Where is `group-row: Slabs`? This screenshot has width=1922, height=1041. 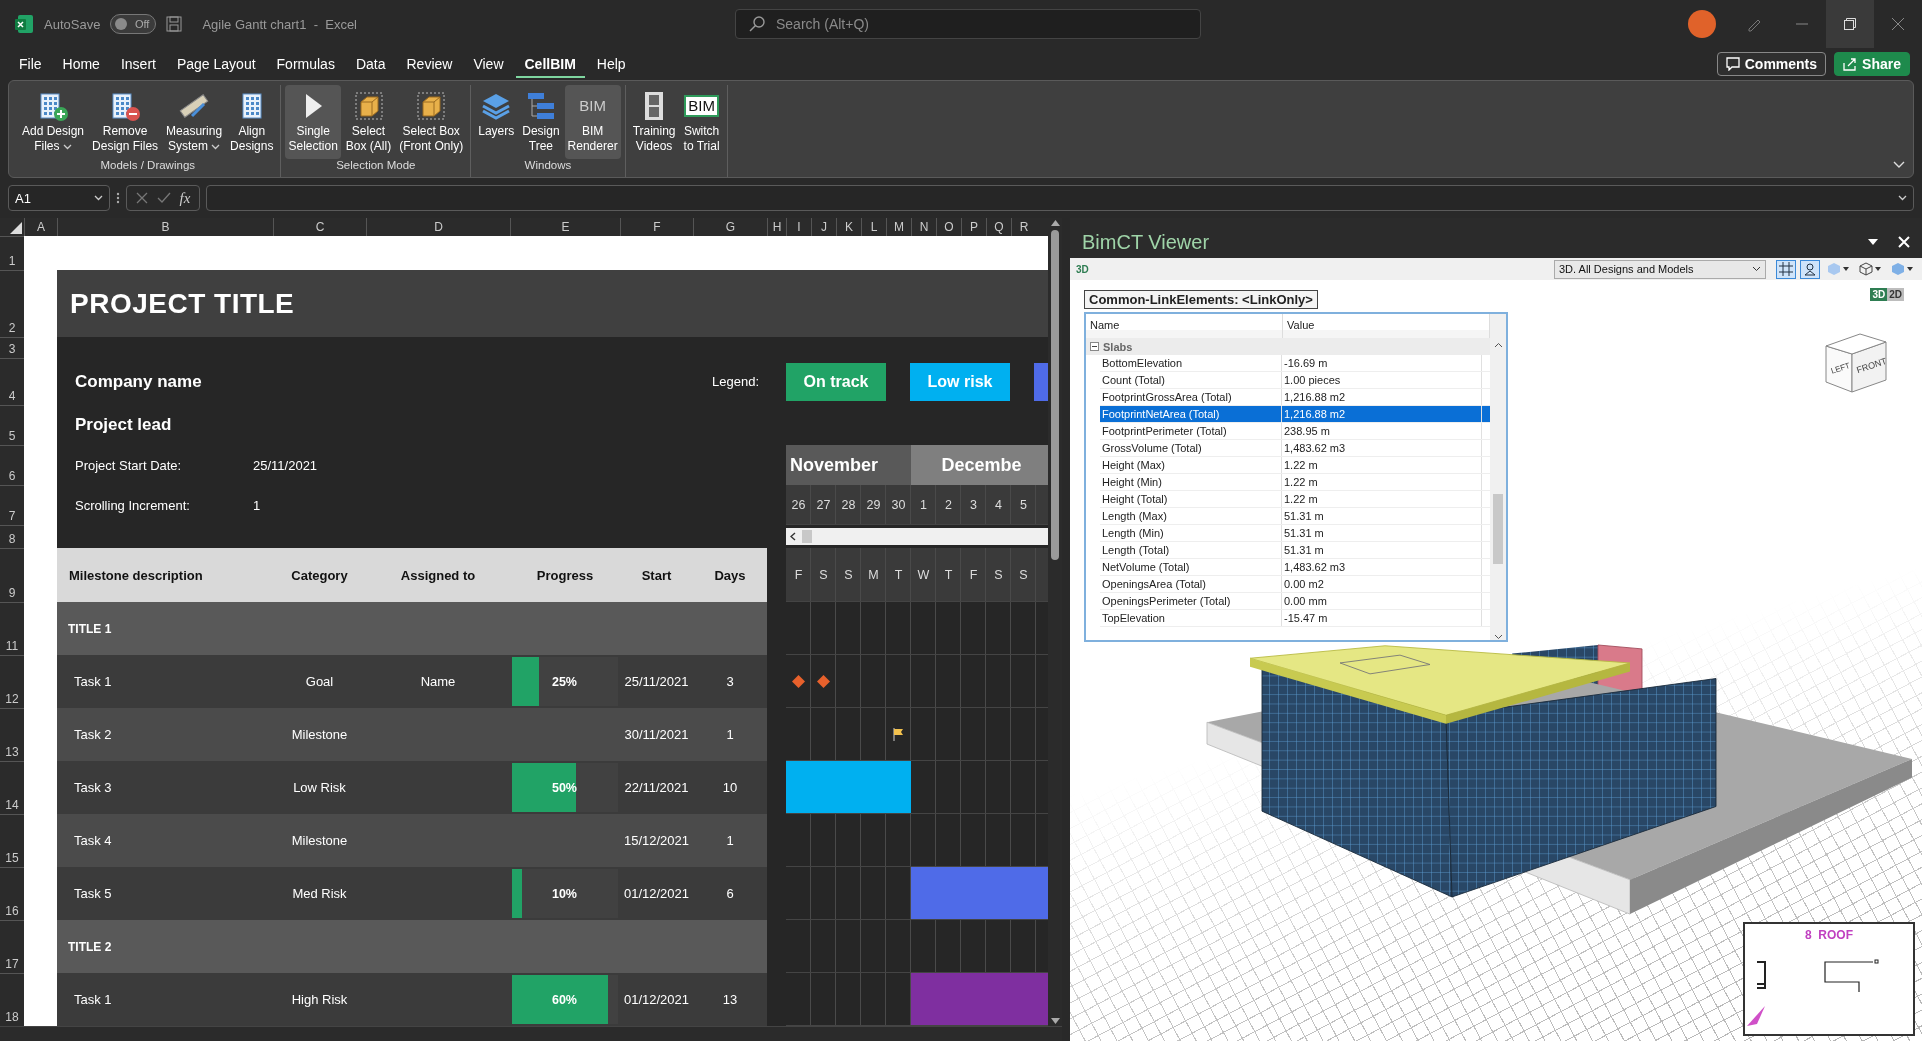 group-row: Slabs is located at coordinates (1288, 346).